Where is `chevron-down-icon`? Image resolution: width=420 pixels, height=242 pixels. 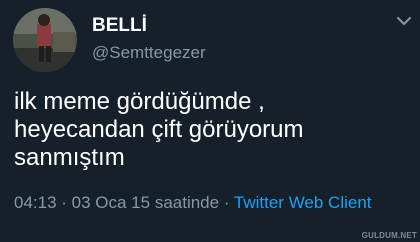 chevron-down-icon is located at coordinates (404, 20).